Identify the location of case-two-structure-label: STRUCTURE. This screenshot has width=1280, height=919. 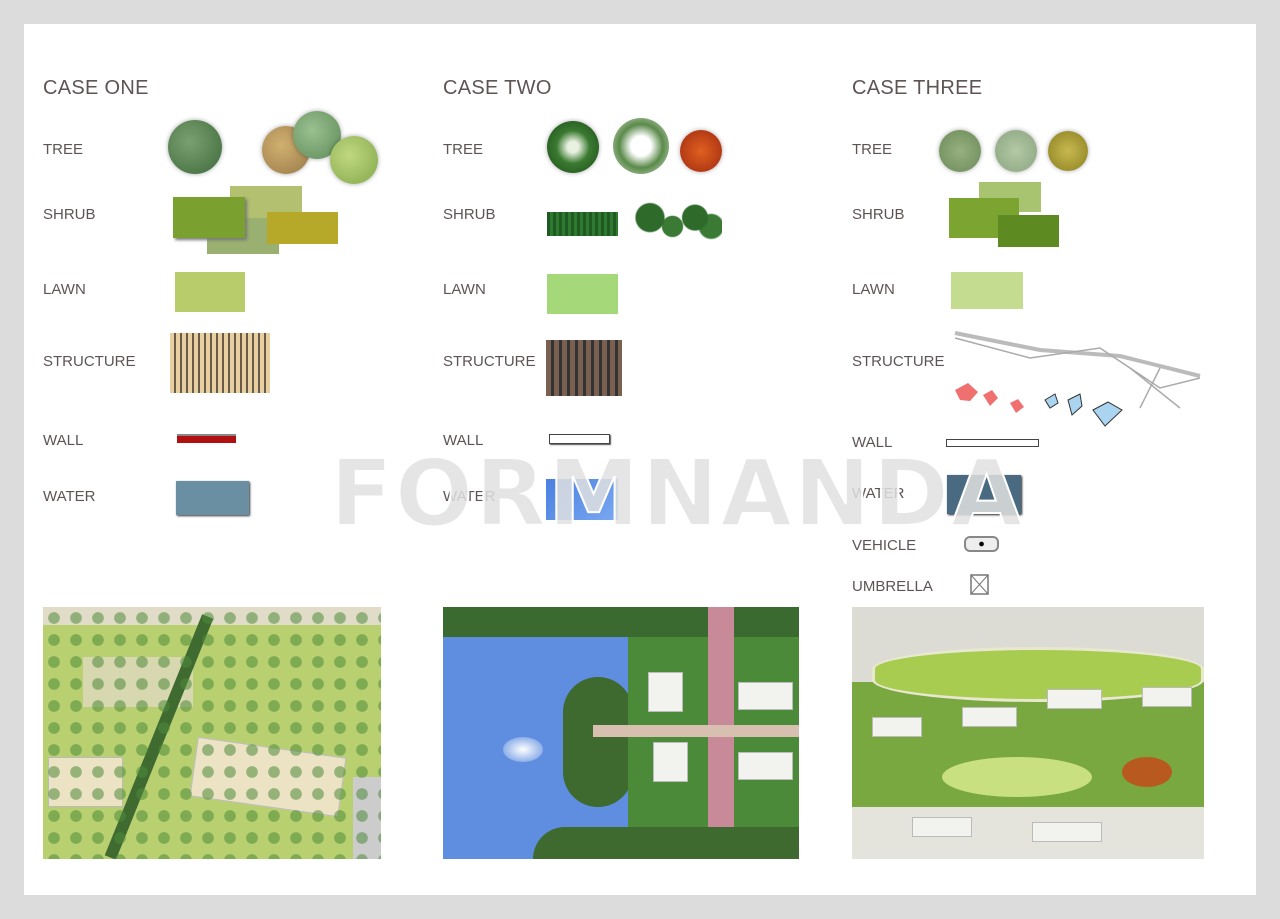
(489, 361).